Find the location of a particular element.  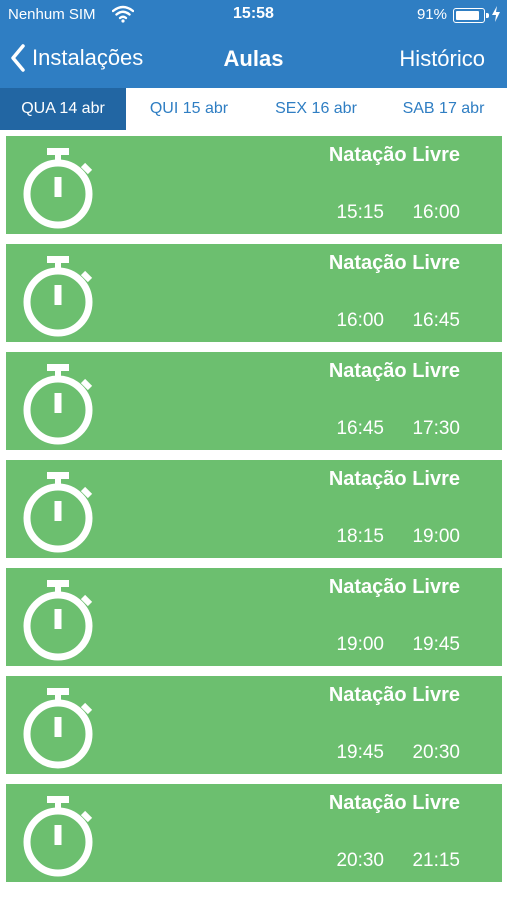

class-end-time: 21:15 is located at coordinates (436, 860).